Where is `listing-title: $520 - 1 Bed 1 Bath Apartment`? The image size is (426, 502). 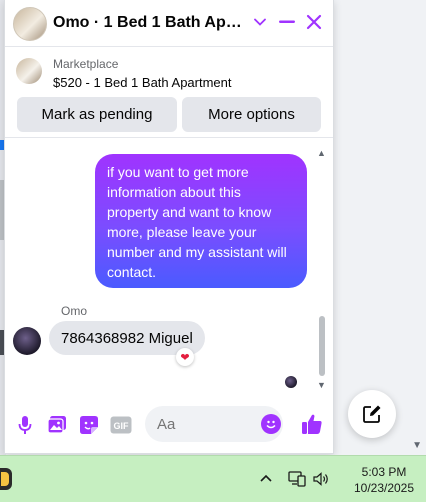 listing-title: $520 - 1 Bed 1 Bath Apartment is located at coordinates (142, 82).